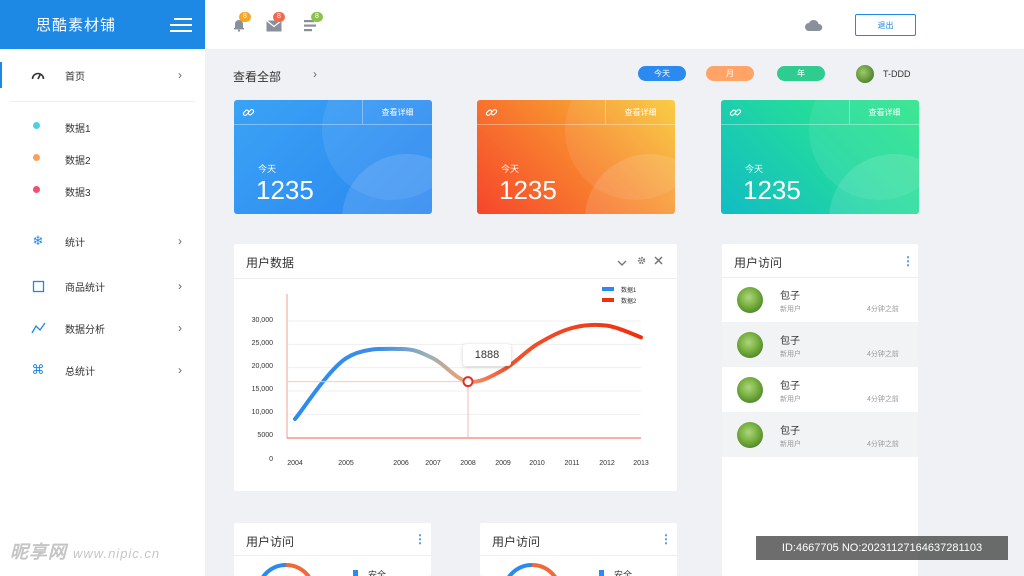  Describe the element at coordinates (882, 548) in the screenshot. I see `image-id-bar: ID:4667705 NO:20231127164637281103` at that location.